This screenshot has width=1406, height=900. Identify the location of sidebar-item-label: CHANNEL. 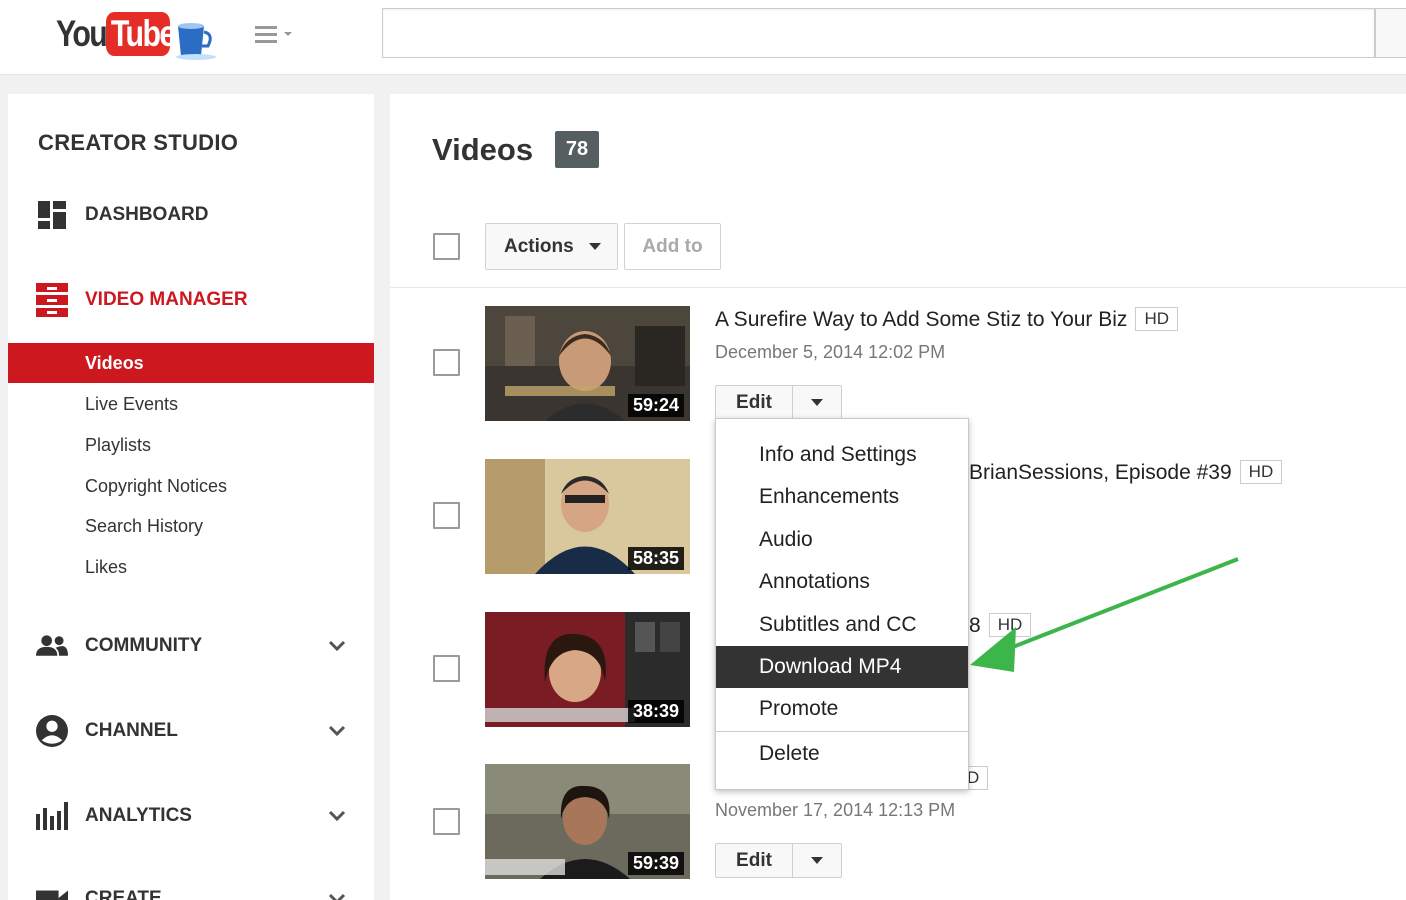
(131, 730).